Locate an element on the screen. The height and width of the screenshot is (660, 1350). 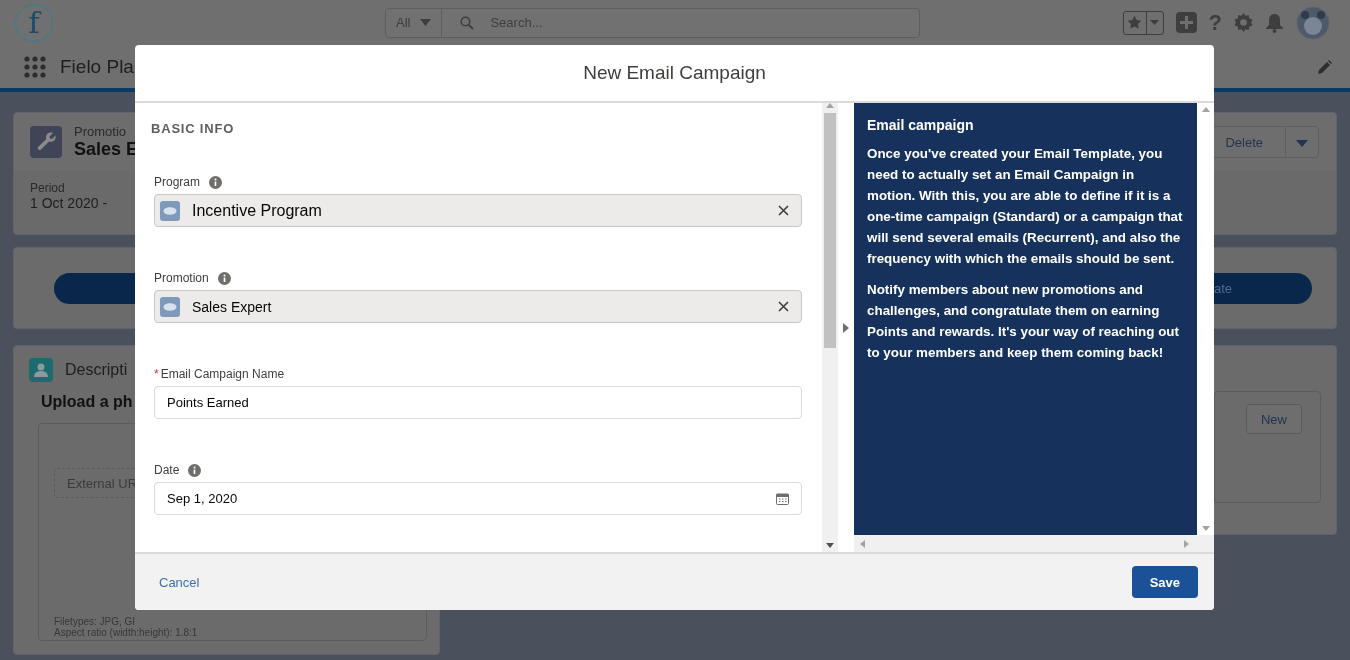
bell-icon is located at coordinates (1274, 22).